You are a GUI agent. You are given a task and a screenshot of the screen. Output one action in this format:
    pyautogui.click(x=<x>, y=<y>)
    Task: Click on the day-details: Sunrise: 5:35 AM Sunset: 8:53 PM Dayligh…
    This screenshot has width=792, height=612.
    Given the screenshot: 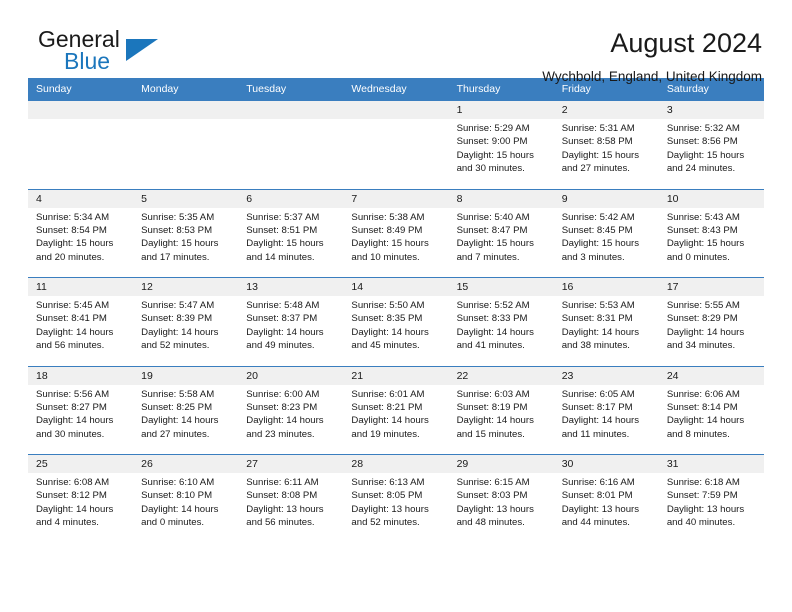 What is the action you would take?
    pyautogui.click(x=180, y=237)
    